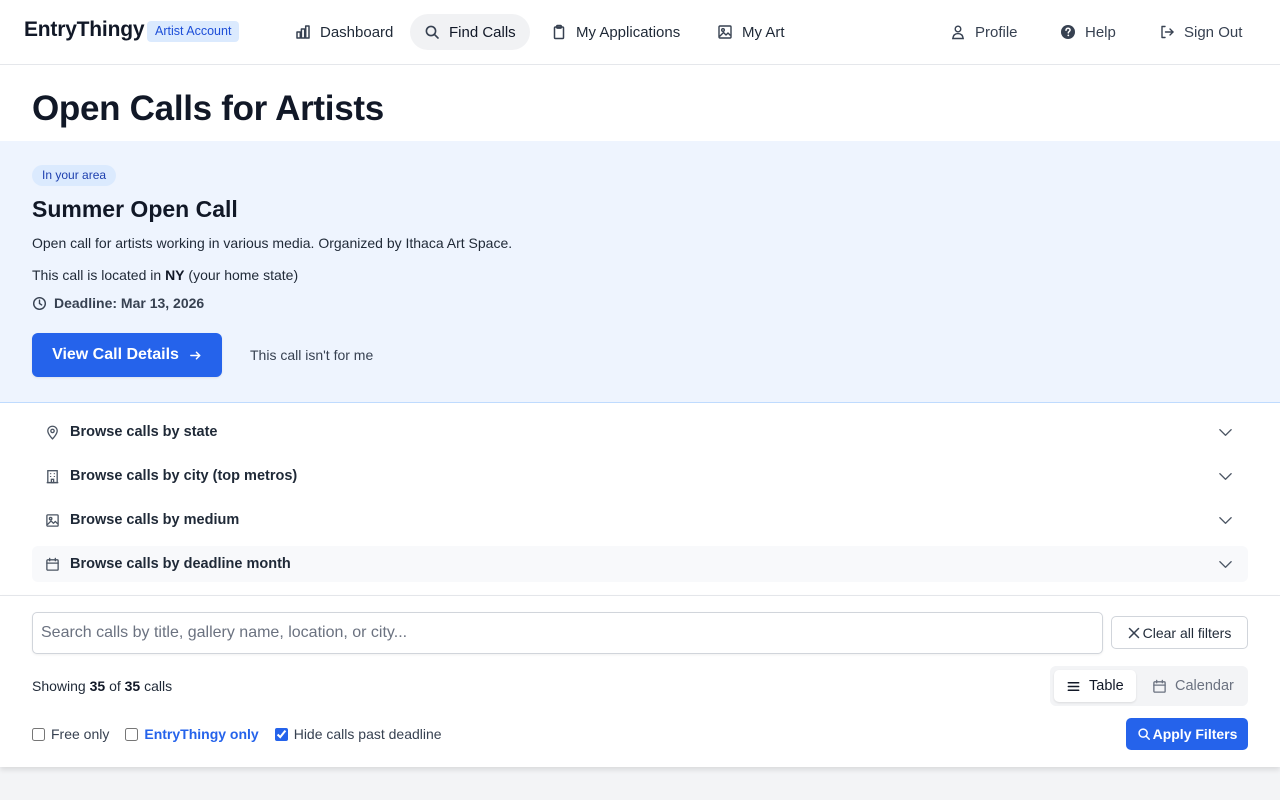  I want to click on browse-by-medium: Browse calls by medium, so click(640, 520).